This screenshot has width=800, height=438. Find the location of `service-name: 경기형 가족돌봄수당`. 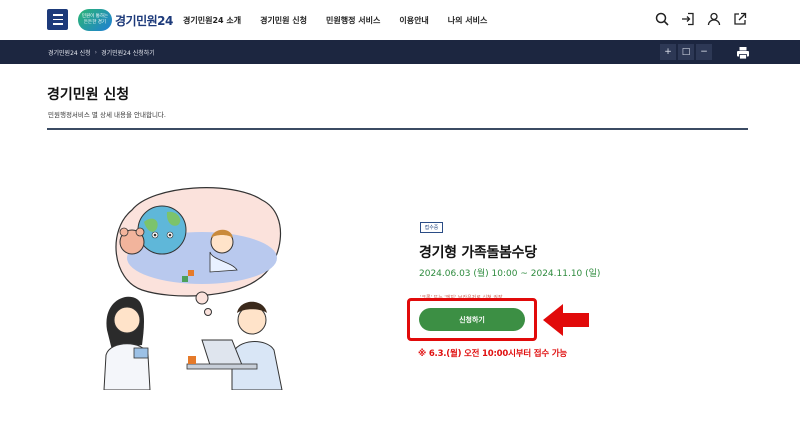

service-name: 경기형 가족돌봄수당 is located at coordinates (478, 253).